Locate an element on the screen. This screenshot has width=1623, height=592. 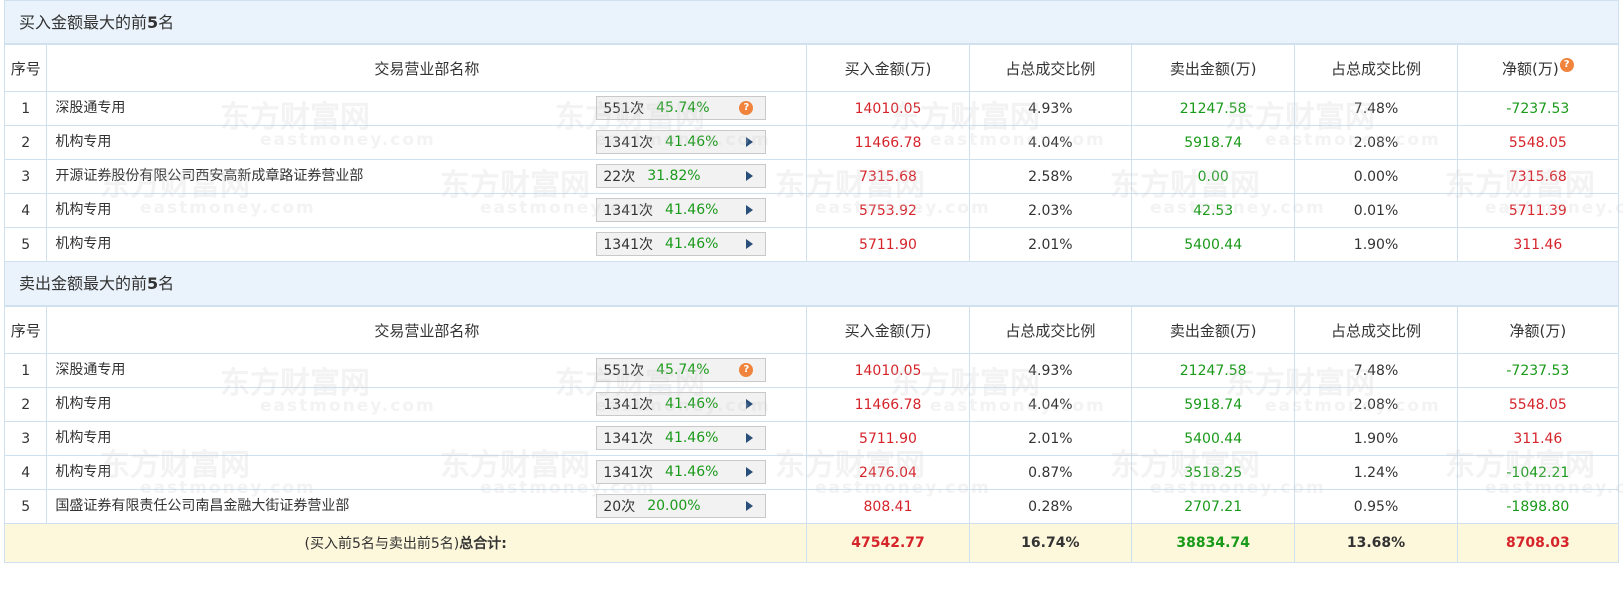
buy-title-suffix: 名 is located at coordinates (166, 22).